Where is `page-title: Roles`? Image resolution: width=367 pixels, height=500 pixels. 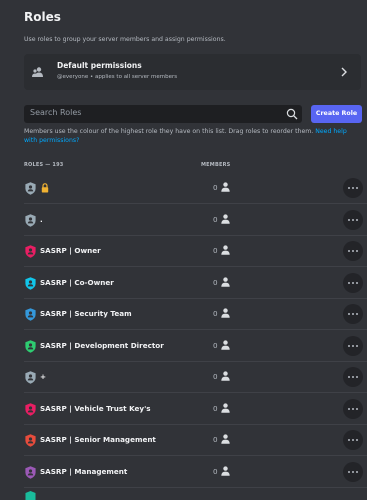
page-title: Roles is located at coordinates (42, 17).